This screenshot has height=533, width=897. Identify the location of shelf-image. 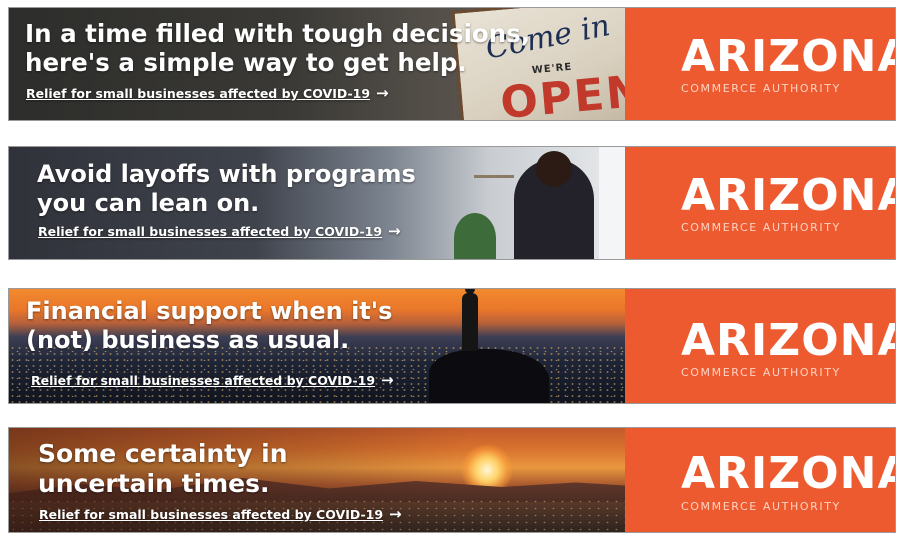
(494, 176).